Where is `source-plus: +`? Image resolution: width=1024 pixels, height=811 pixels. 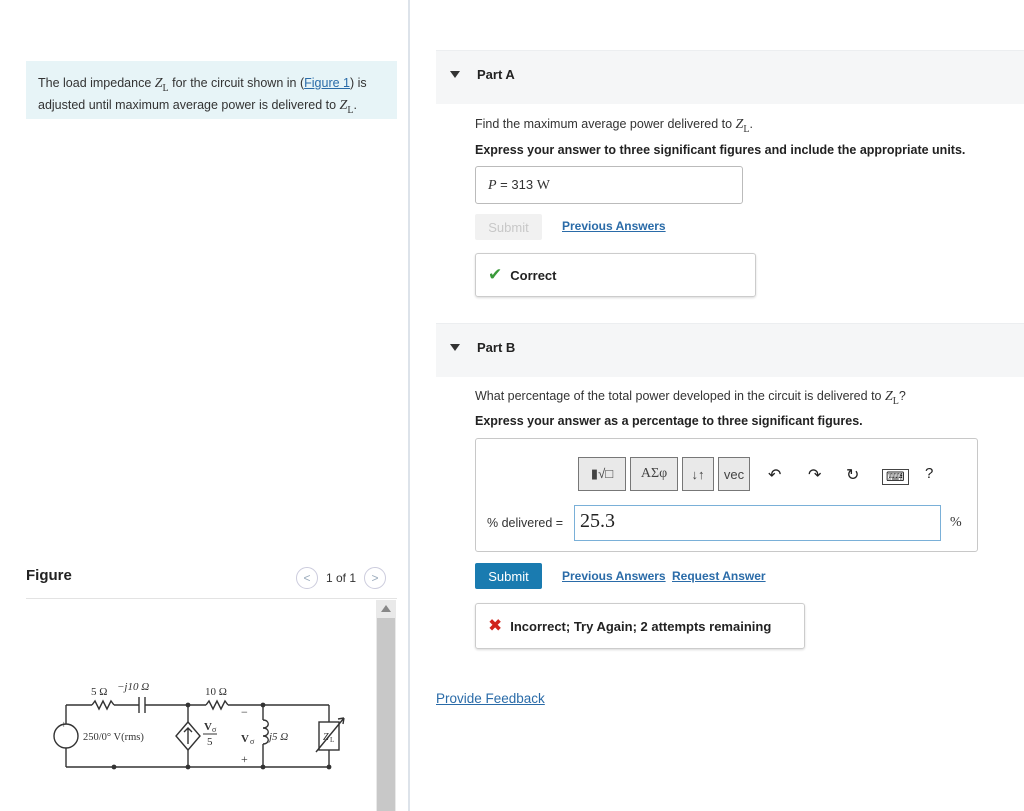
source-plus: + is located at coordinates (64, 725).